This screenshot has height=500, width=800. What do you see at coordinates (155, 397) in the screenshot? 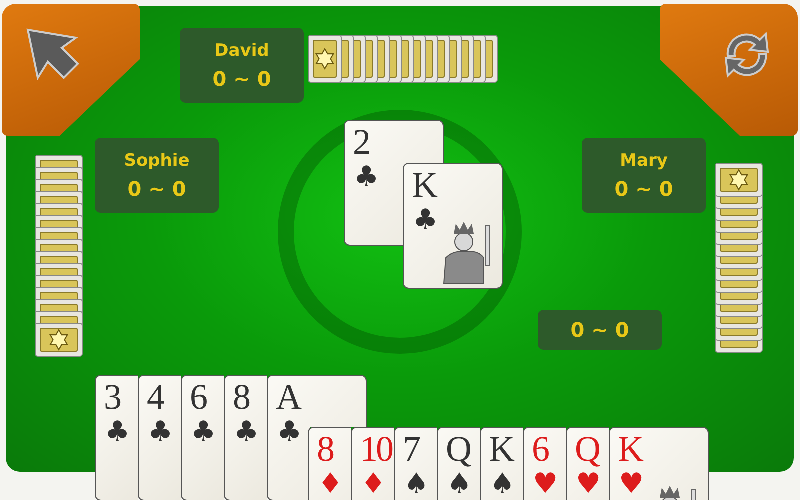
I see `card-rank: 4` at bounding box center [155, 397].